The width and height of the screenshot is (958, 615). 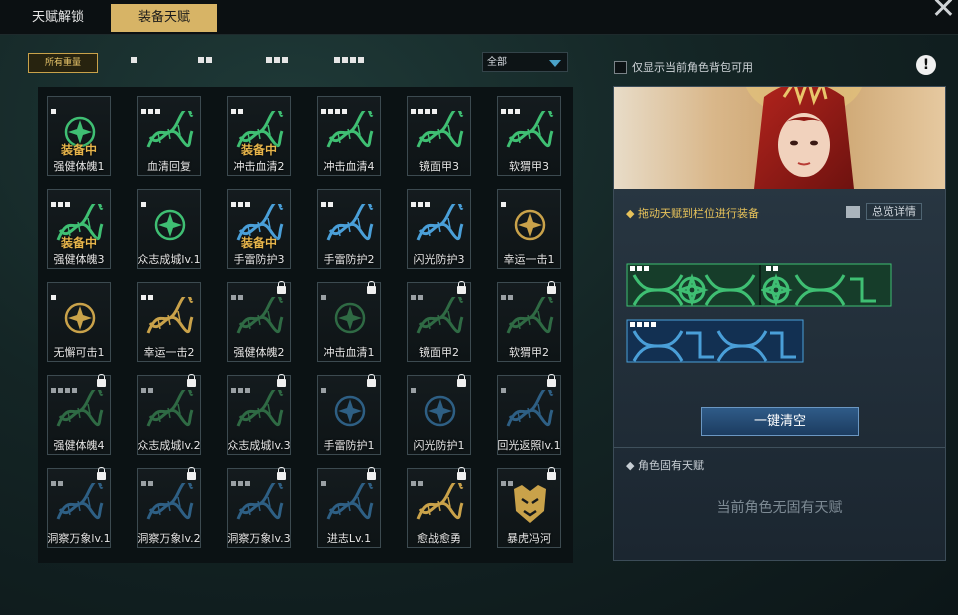 What do you see at coordinates (529, 414) in the screenshot?
I see `talent-card: 回光返照lv.1` at bounding box center [529, 414].